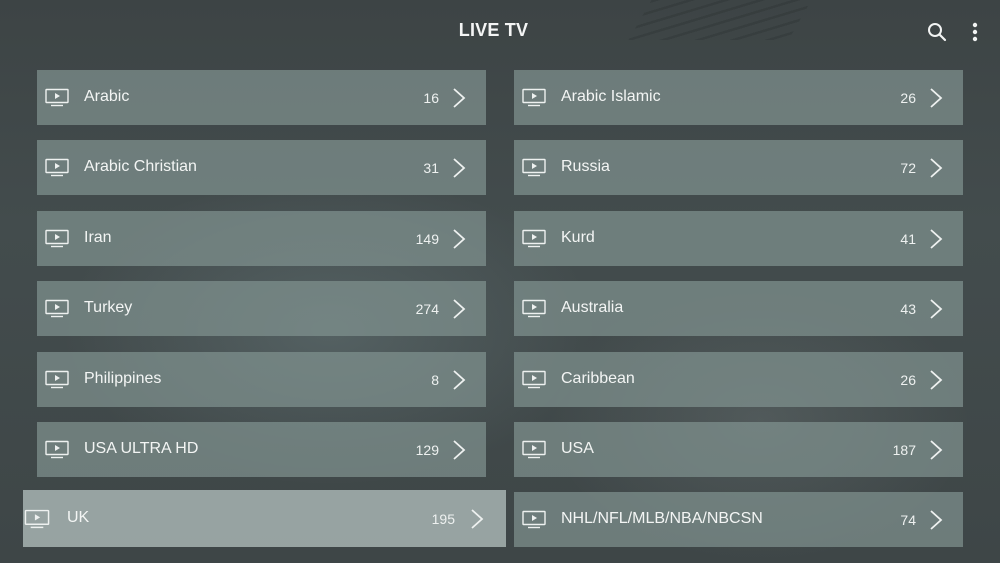 Image resolution: width=1000 pixels, height=563 pixels. Describe the element at coordinates (141, 448) in the screenshot. I see `category-name: USA ULTRA HD` at that location.